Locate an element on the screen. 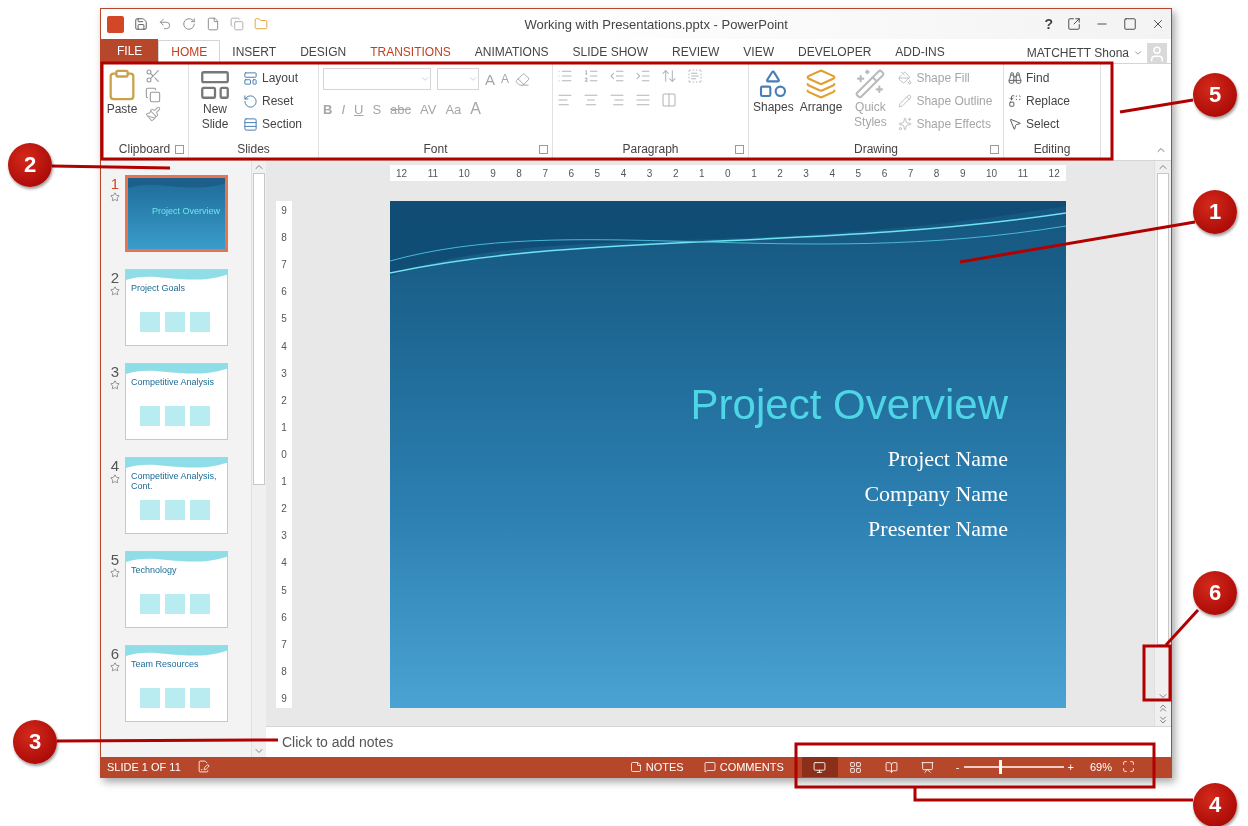  slide-thumbnail: Technology is located at coordinates (176, 589).